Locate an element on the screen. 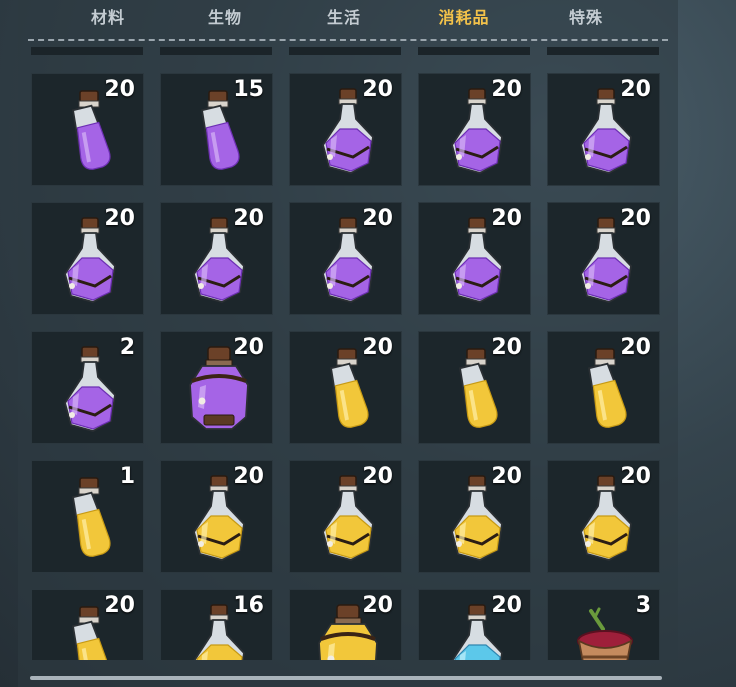  inventory-slot: 16 is located at coordinates (216, 624).